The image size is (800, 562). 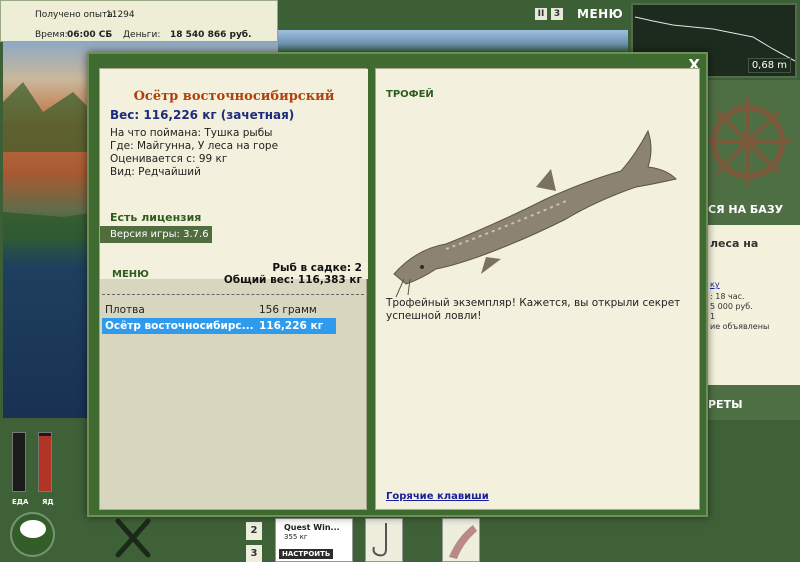 I want to click on info-line-5: ие объявлены, so click(x=740, y=326).